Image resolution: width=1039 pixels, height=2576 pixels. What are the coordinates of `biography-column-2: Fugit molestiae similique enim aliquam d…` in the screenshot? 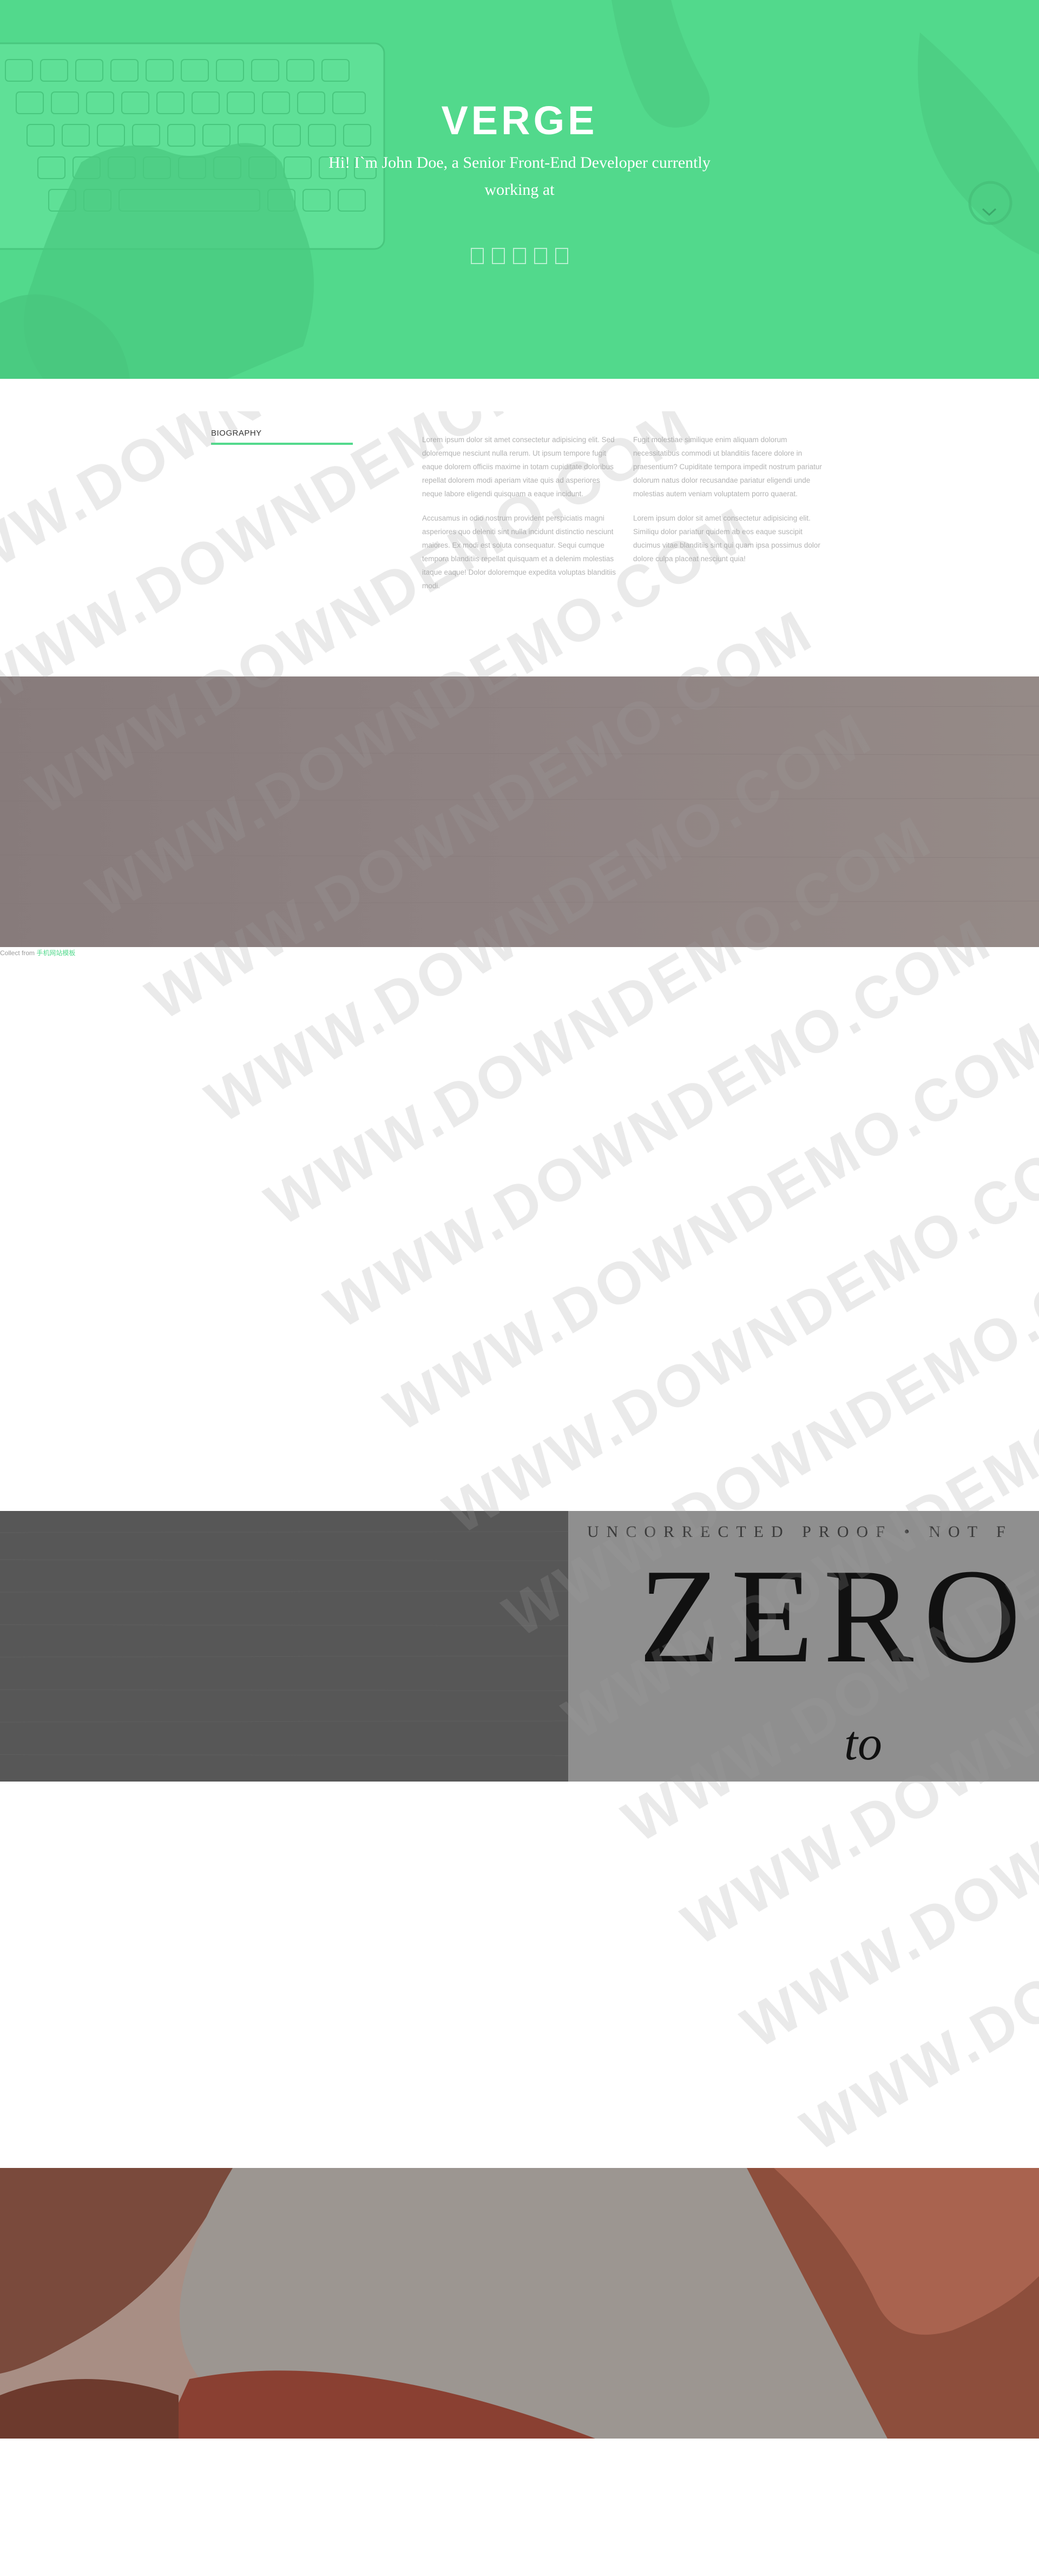 It's located at (730, 504).